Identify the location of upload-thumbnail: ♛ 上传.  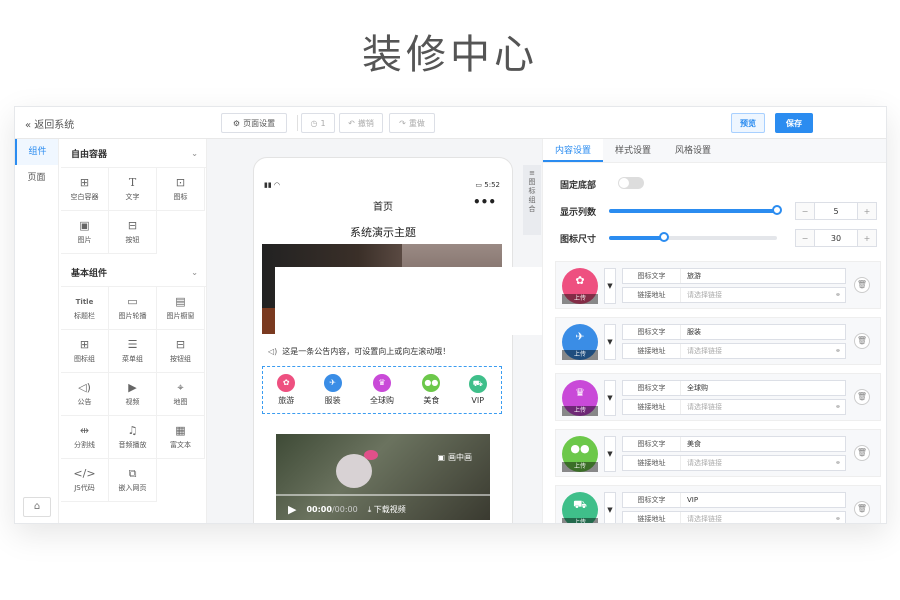
(580, 398).